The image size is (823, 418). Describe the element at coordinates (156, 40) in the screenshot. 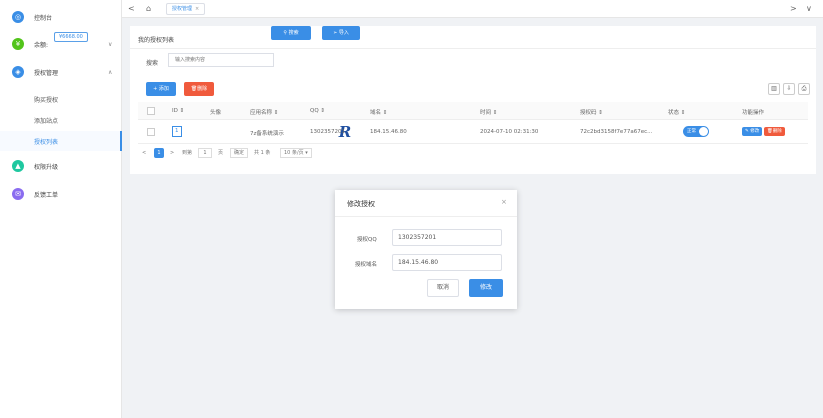

I see `card-title: 我的授权列表` at that location.